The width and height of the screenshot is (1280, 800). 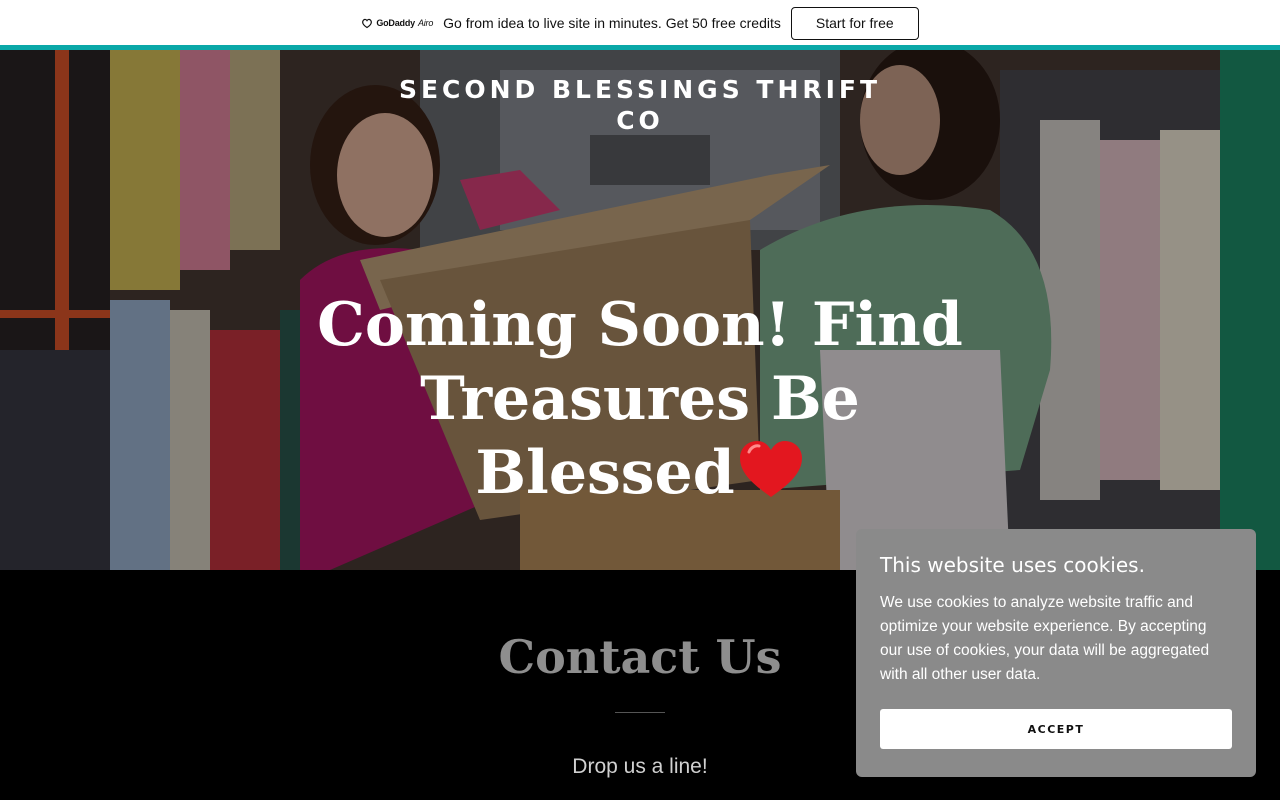 I want to click on logo-brand: GoDaddy, so click(x=395, y=23).